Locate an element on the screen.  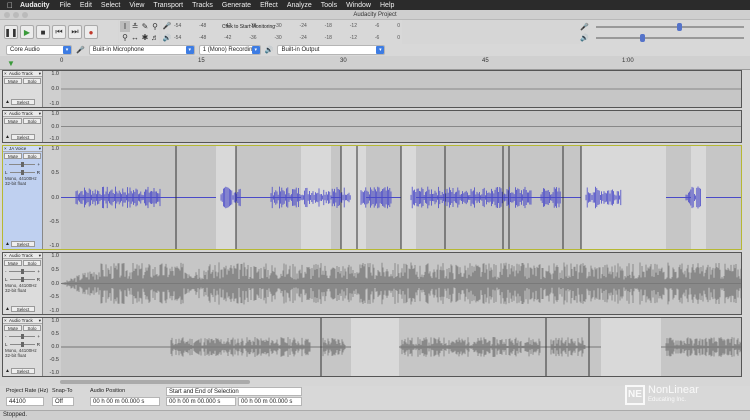
minimize-window-button is located at coordinates (16, 15).